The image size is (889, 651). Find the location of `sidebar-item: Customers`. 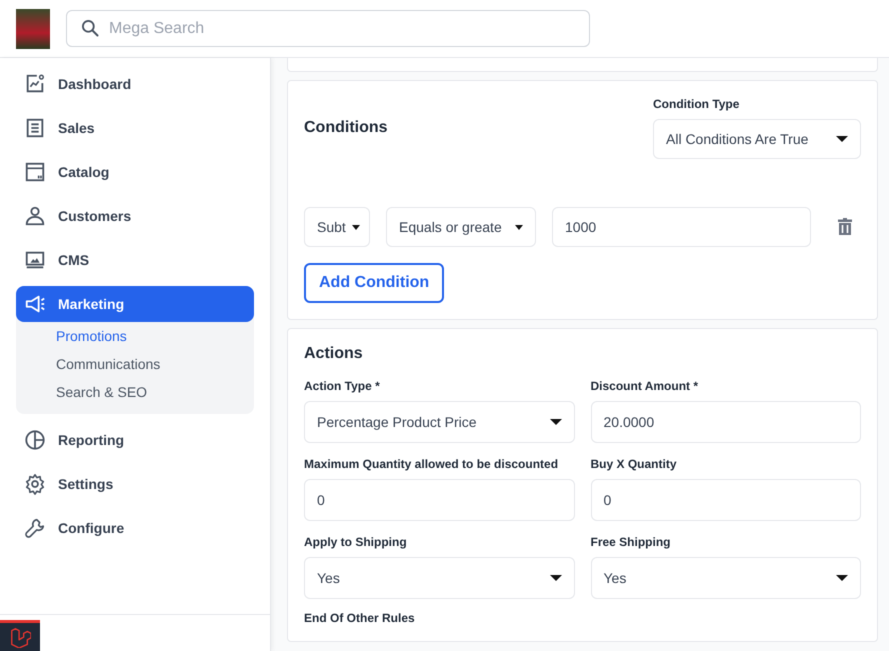

sidebar-item: Customers is located at coordinates (135, 216).